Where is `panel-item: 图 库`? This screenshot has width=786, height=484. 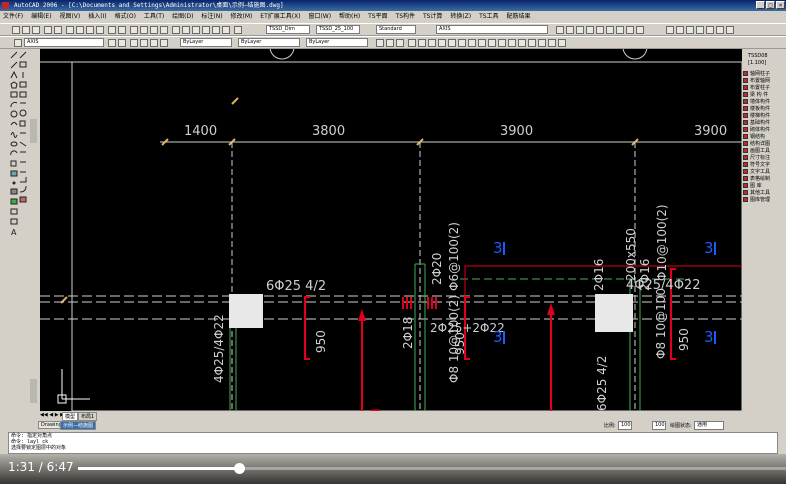 panel-item: 图 库 is located at coordinates (764, 185).